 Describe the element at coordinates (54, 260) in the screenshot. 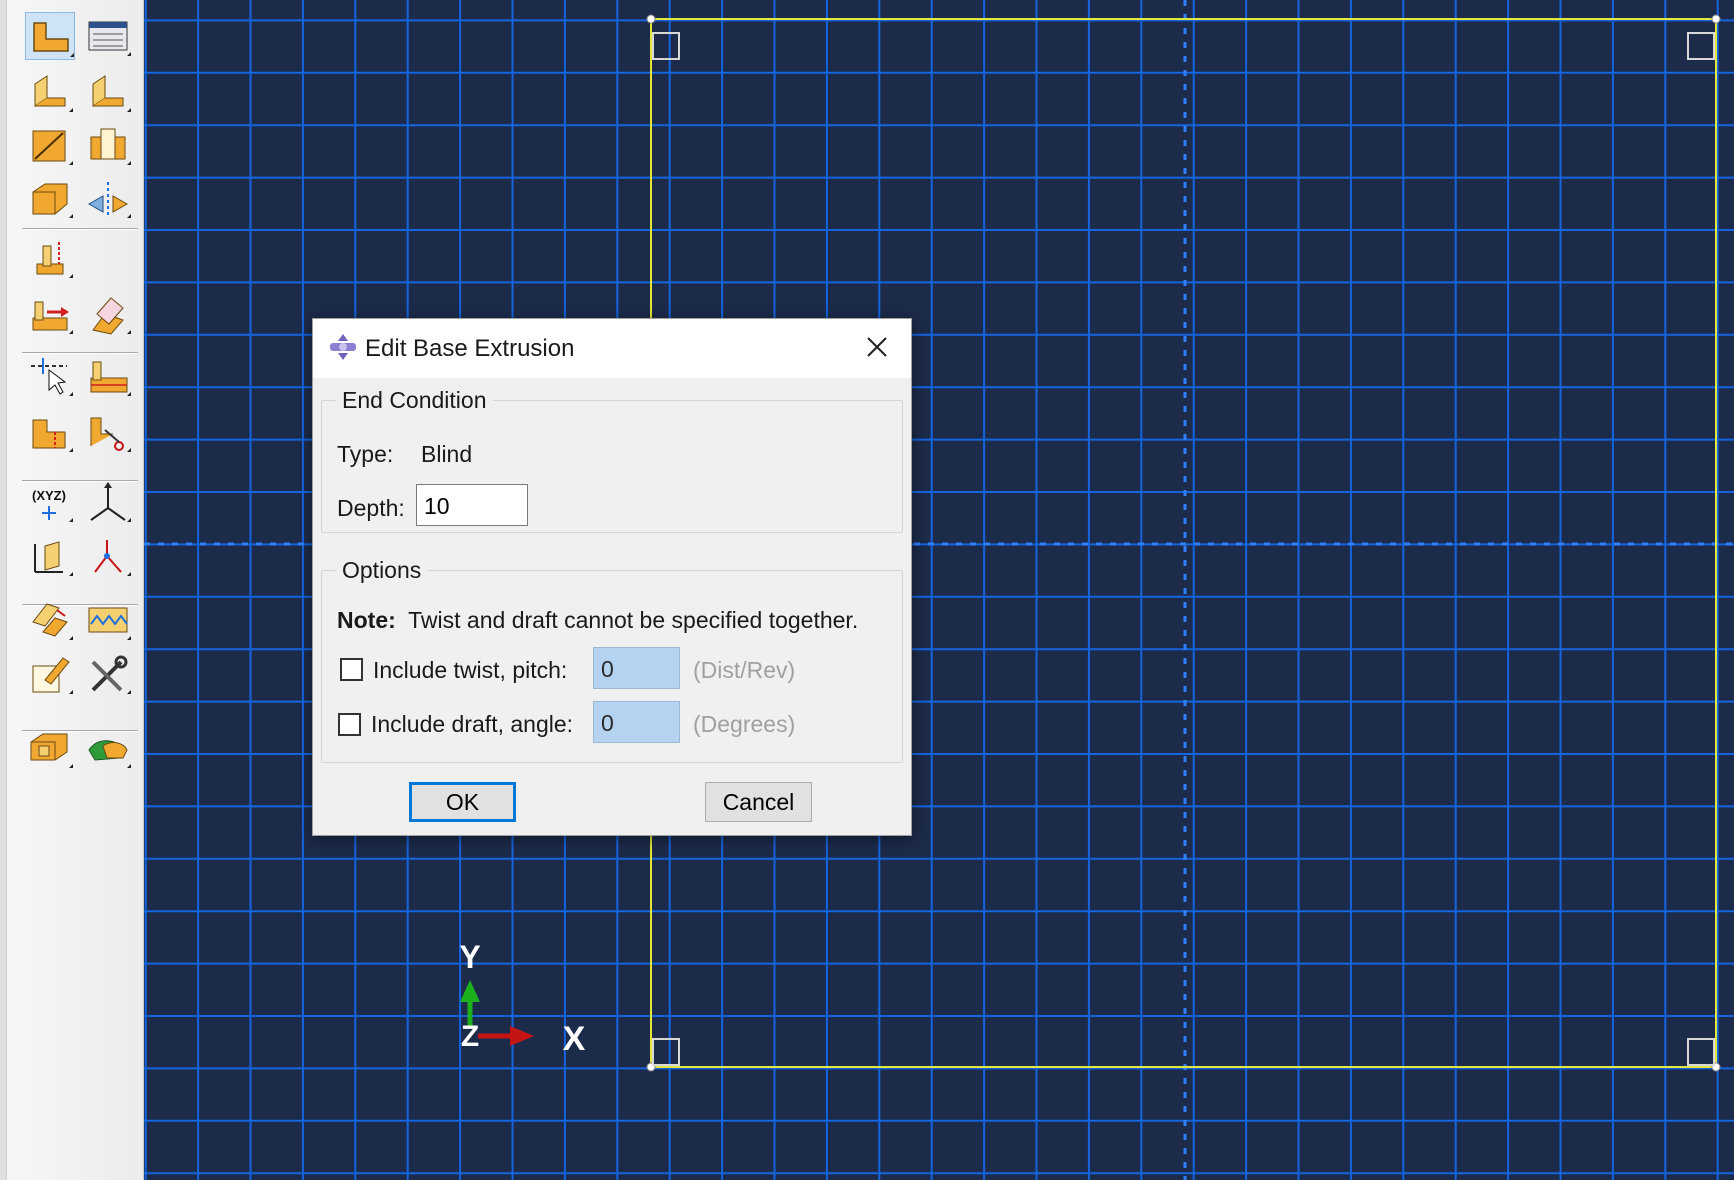

I see `datum-point-icon` at that location.